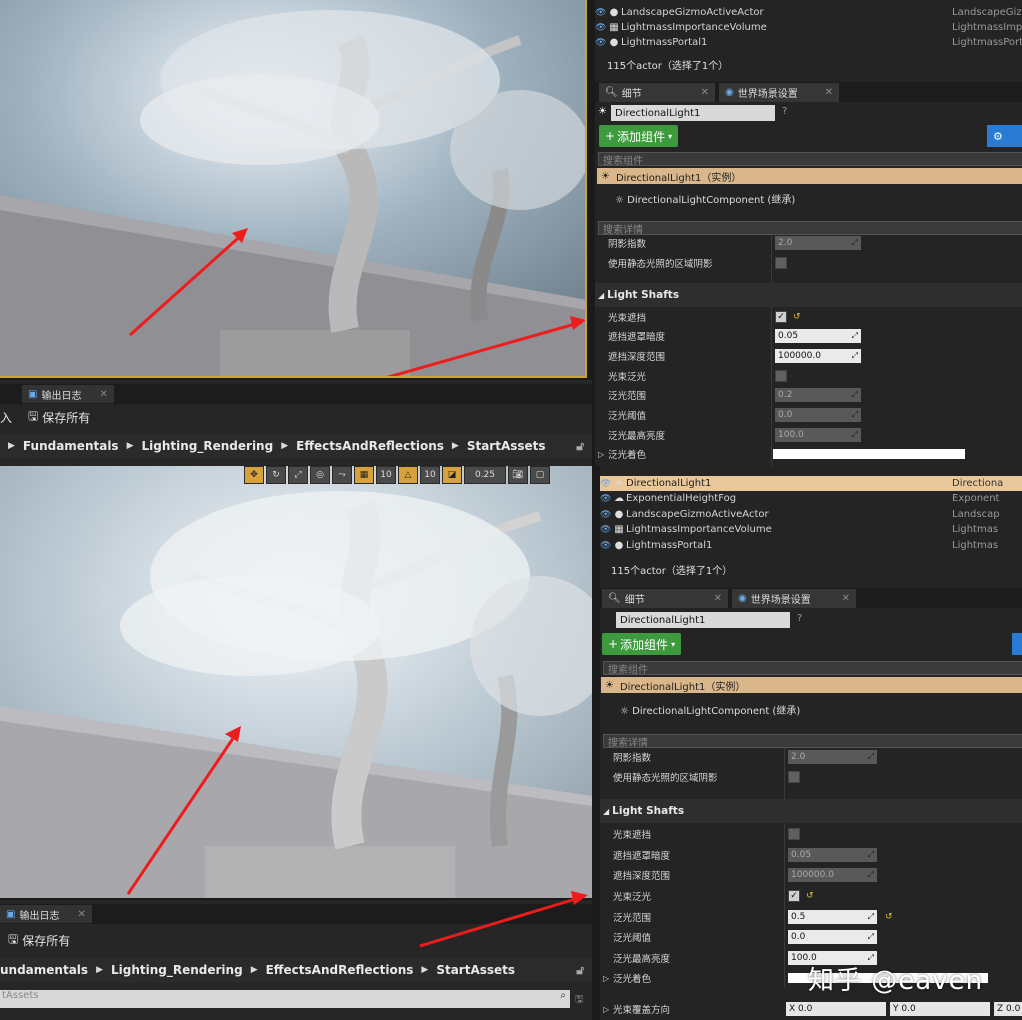  I want to click on maximize-icon: ▢, so click(540, 475).